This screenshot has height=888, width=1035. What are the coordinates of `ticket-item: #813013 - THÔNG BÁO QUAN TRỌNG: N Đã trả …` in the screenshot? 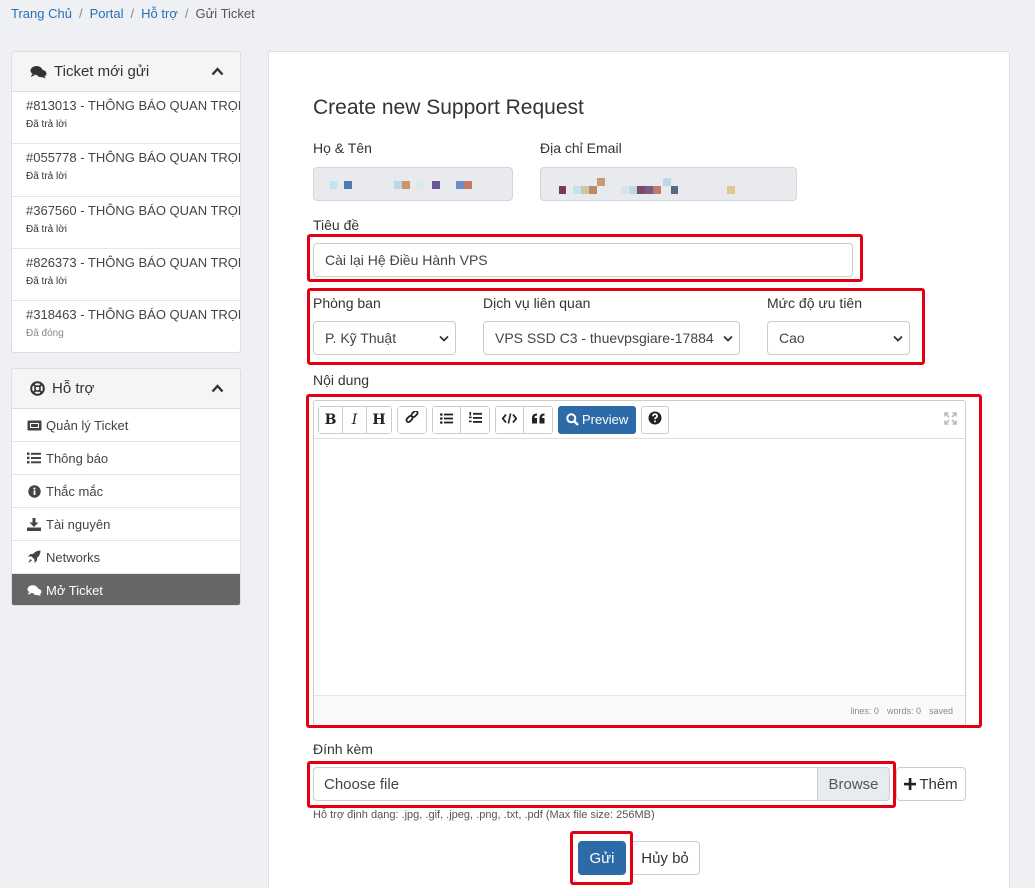 It's located at (126, 118).